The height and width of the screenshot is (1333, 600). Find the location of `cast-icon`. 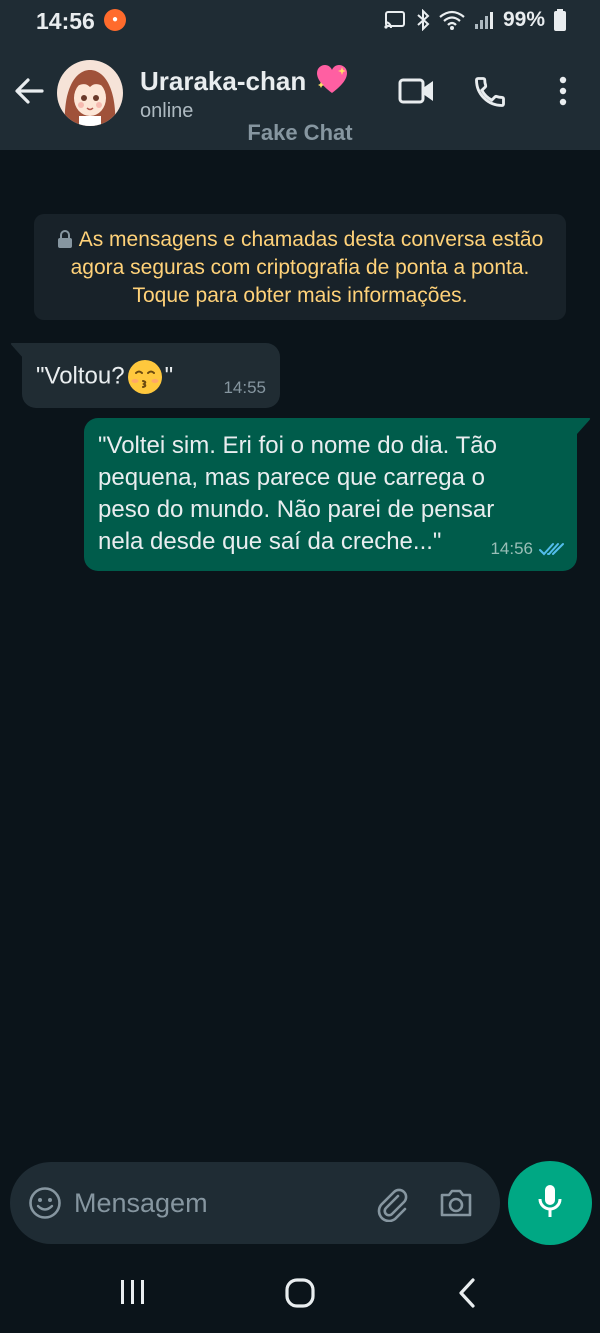

cast-icon is located at coordinates (394, 20).